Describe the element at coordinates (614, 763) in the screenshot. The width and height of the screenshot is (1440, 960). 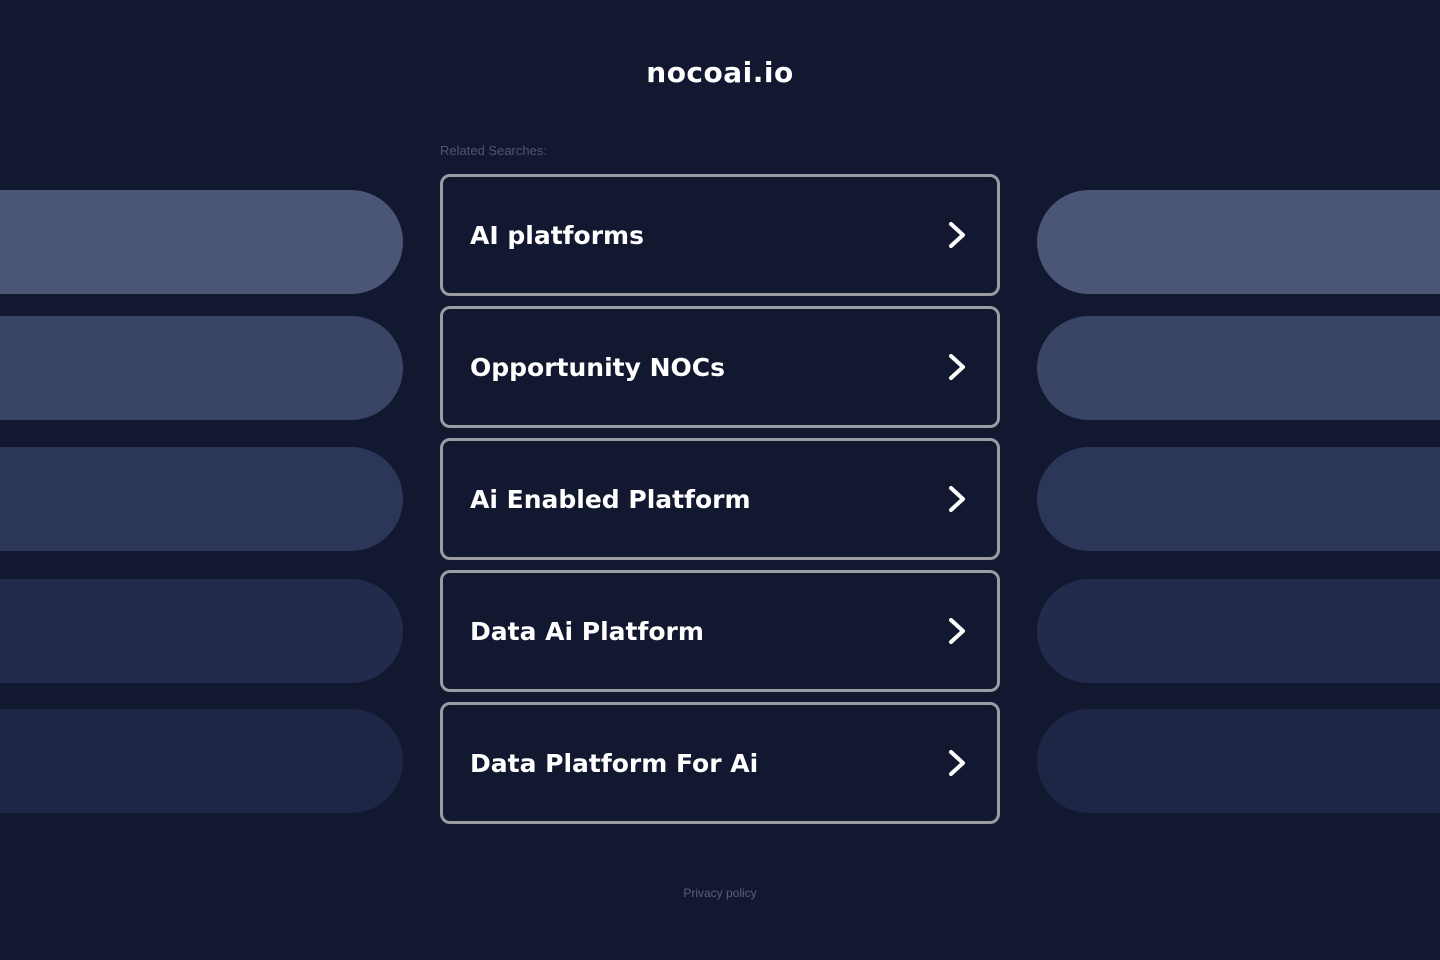
I see `related-search-label: Data Platform For Ai` at that location.